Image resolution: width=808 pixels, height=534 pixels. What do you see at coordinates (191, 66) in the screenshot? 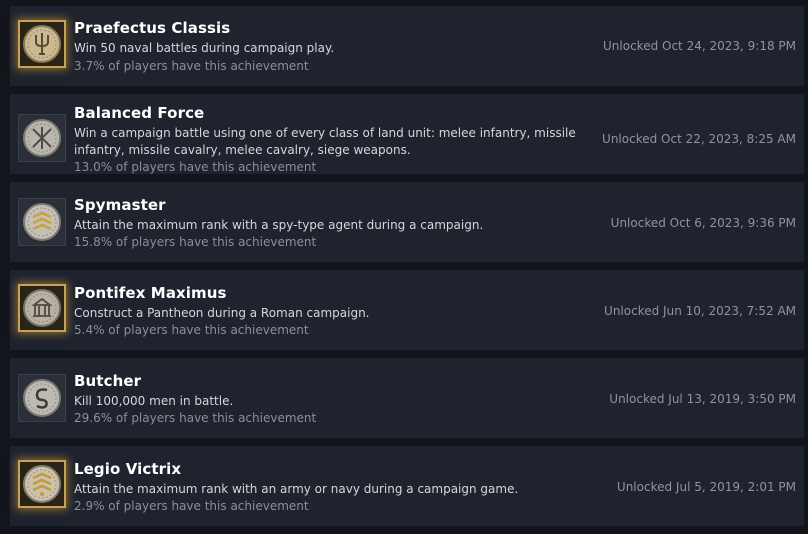
I see `achievement-percent: 3.7% of players have this achievement` at bounding box center [191, 66].